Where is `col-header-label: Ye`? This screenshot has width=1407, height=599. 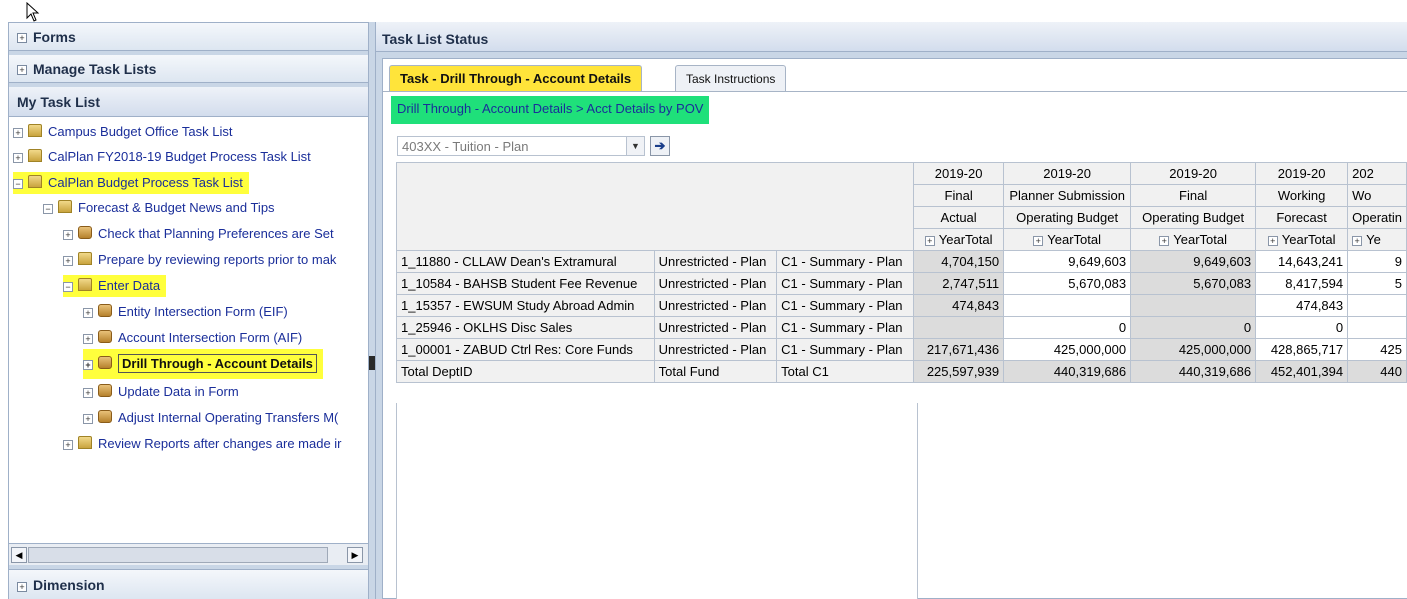 col-header-label: Ye is located at coordinates (1373, 239).